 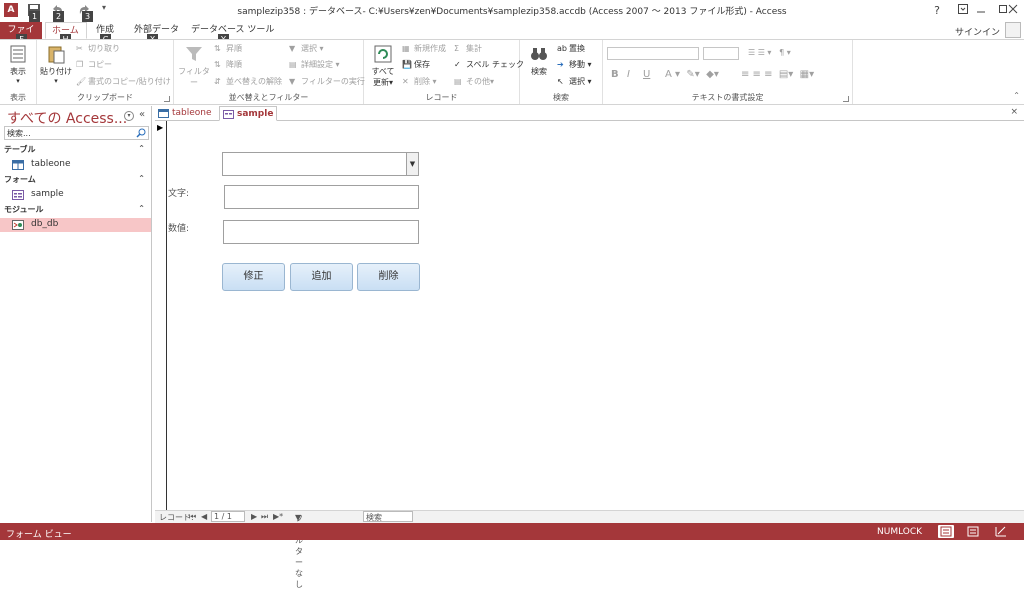 What do you see at coordinates (18, 195) in the screenshot?
I see `form-icon` at bounding box center [18, 195].